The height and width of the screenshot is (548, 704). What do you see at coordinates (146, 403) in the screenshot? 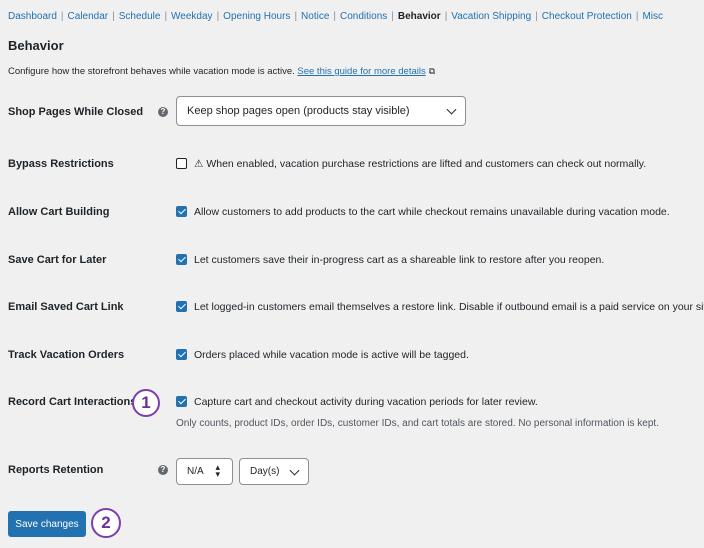
I see `step-marker-1: 1` at bounding box center [146, 403].